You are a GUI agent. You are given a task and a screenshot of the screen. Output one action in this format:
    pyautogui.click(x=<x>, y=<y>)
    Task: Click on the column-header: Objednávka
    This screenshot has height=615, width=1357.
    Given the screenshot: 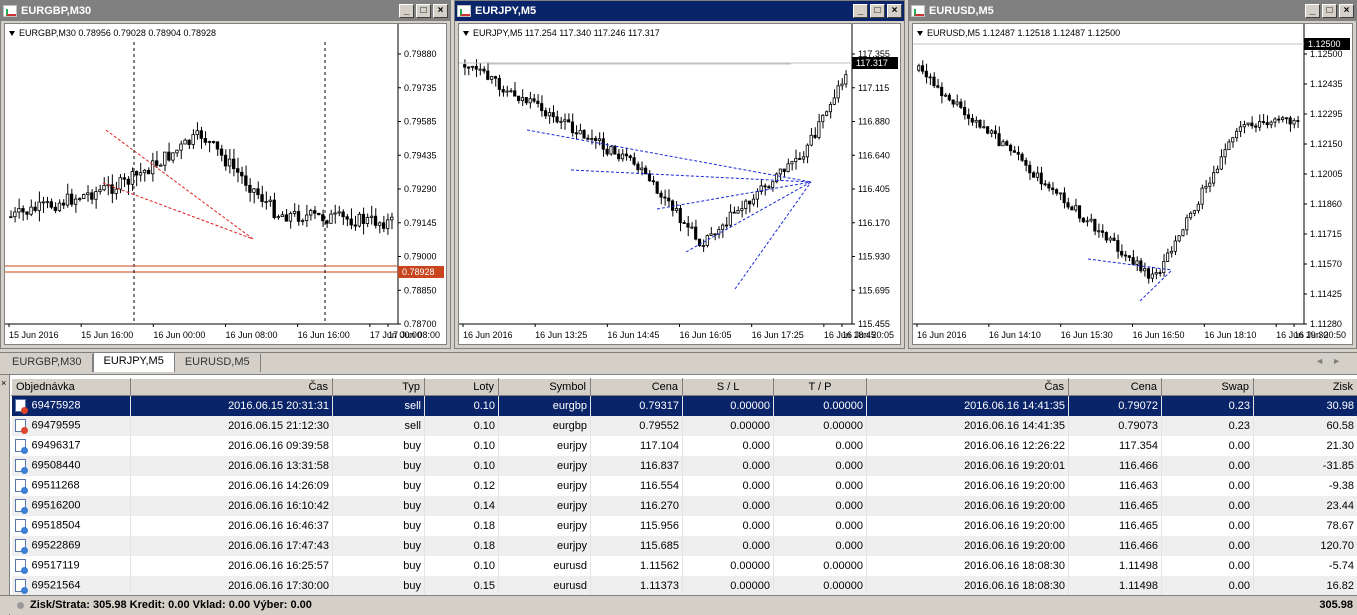 What is the action you would take?
    pyautogui.click(x=71, y=387)
    